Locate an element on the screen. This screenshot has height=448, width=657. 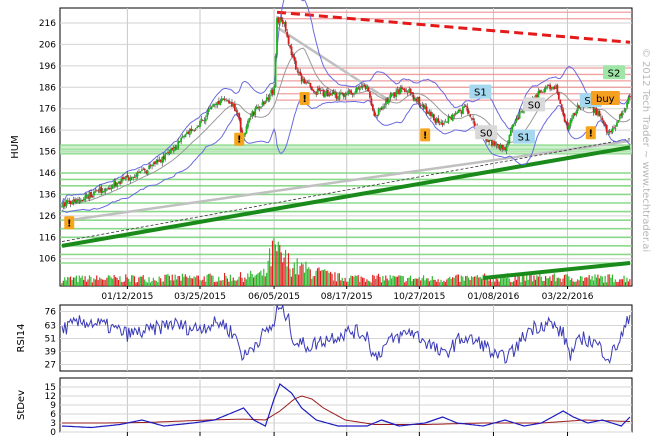
price-tick-label: 216 is located at coordinates (47, 24).